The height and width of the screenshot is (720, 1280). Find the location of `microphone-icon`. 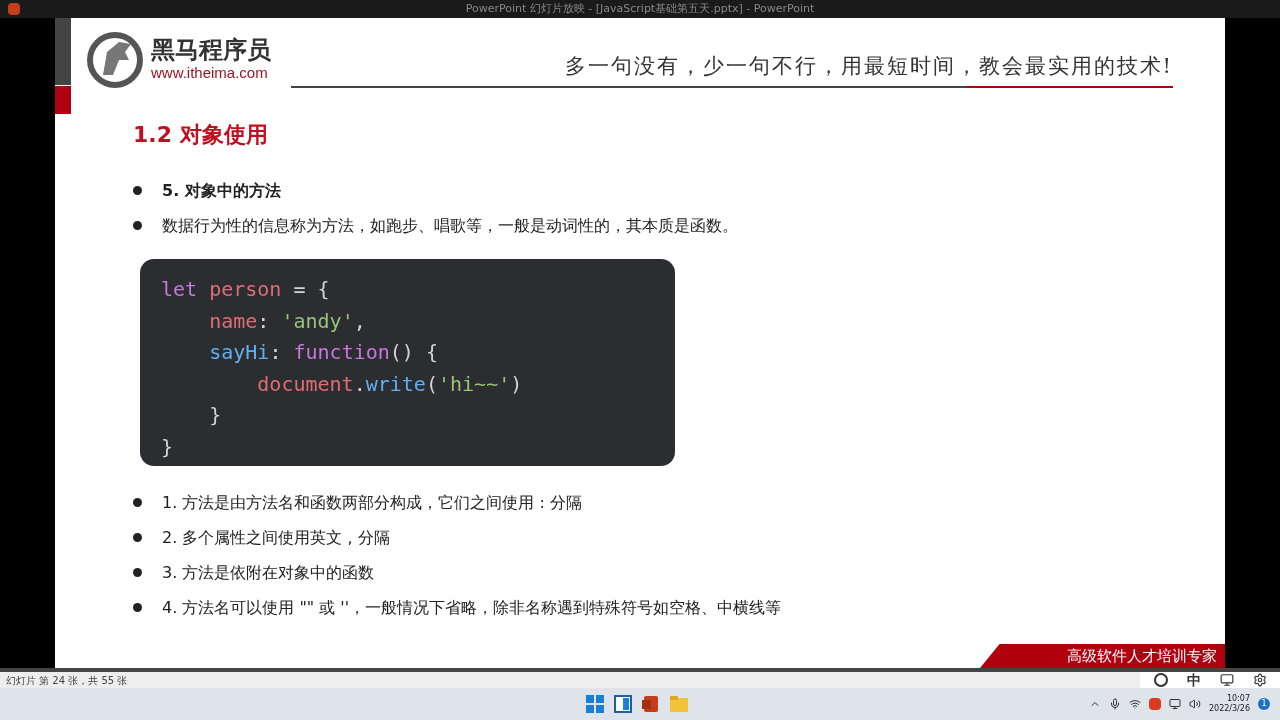

microphone-icon is located at coordinates (1114, 704).